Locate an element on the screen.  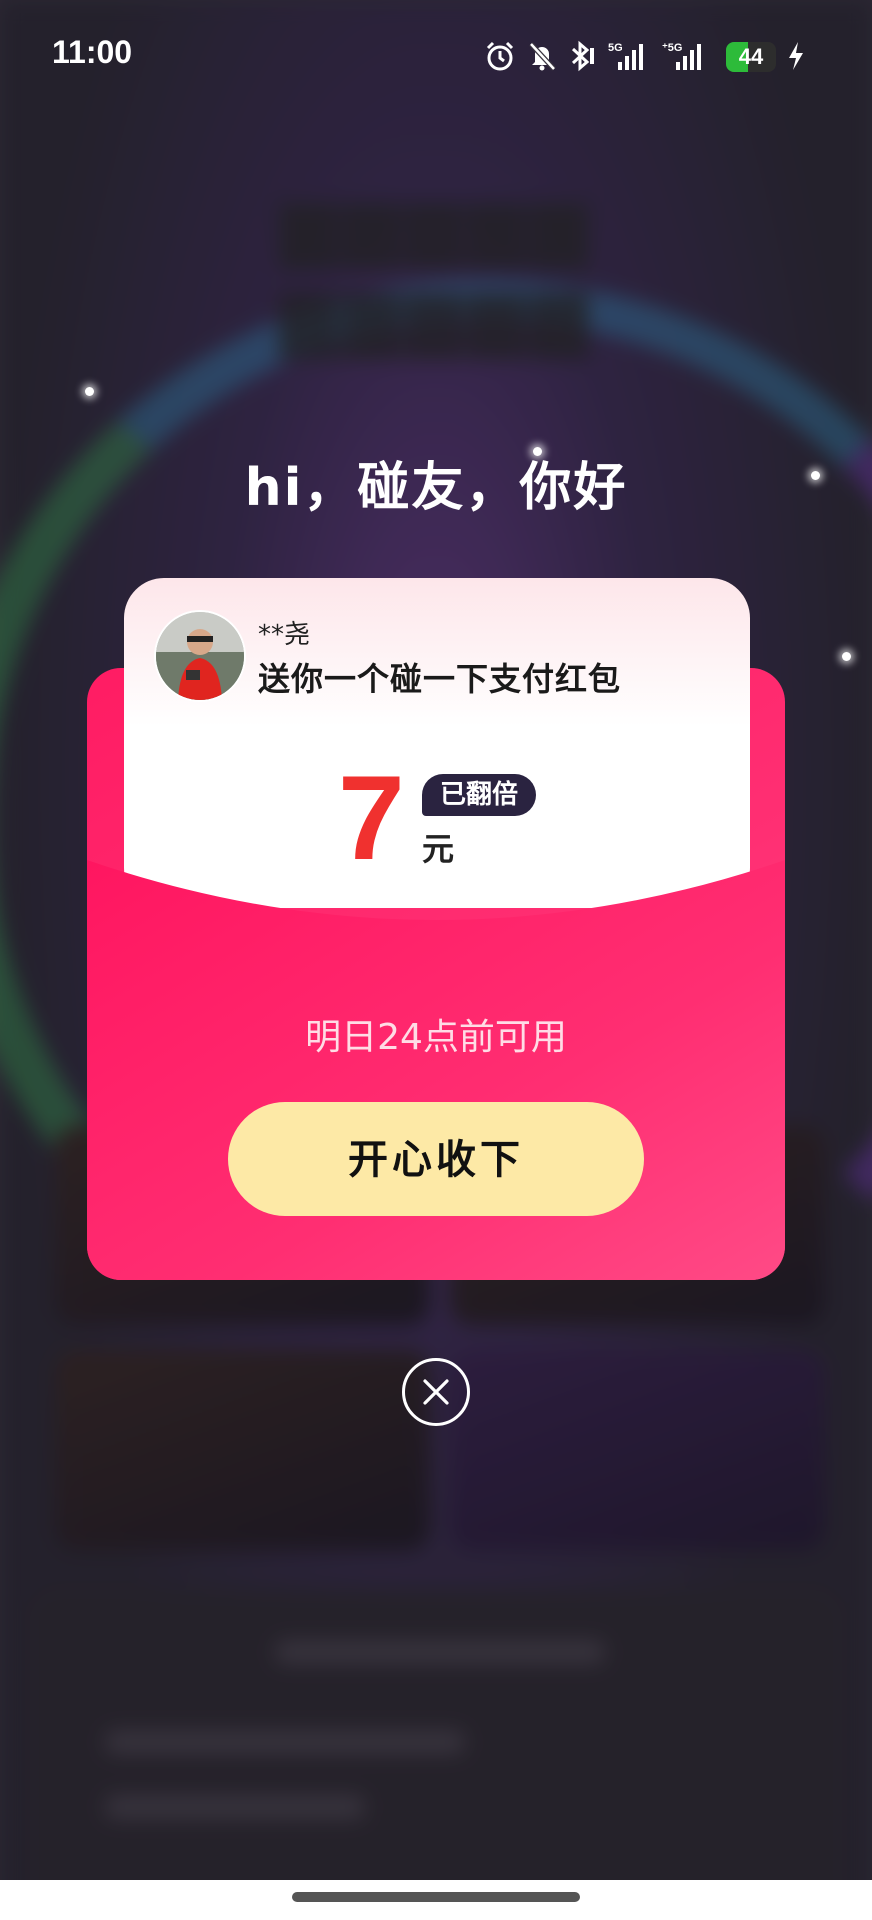
red-packet-letter-card: **尧 送你一个碰一下支付红包 7 已翻倍 元 is located at coordinates (437, 743).